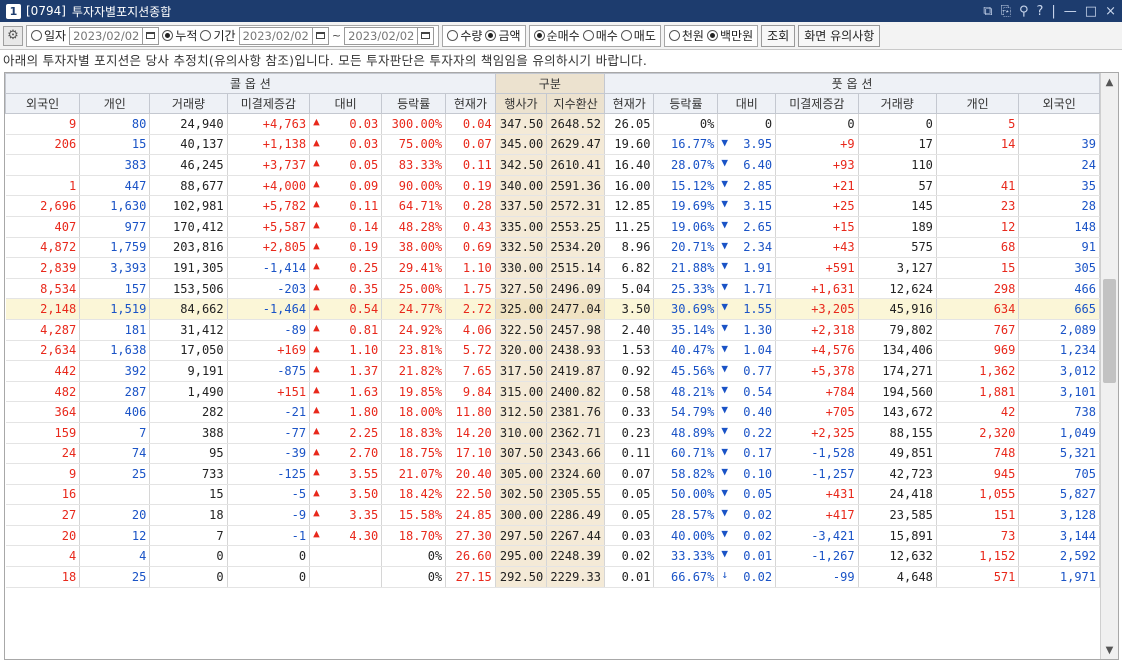  I want to click on maximize-icon: □, so click(1091, 11).